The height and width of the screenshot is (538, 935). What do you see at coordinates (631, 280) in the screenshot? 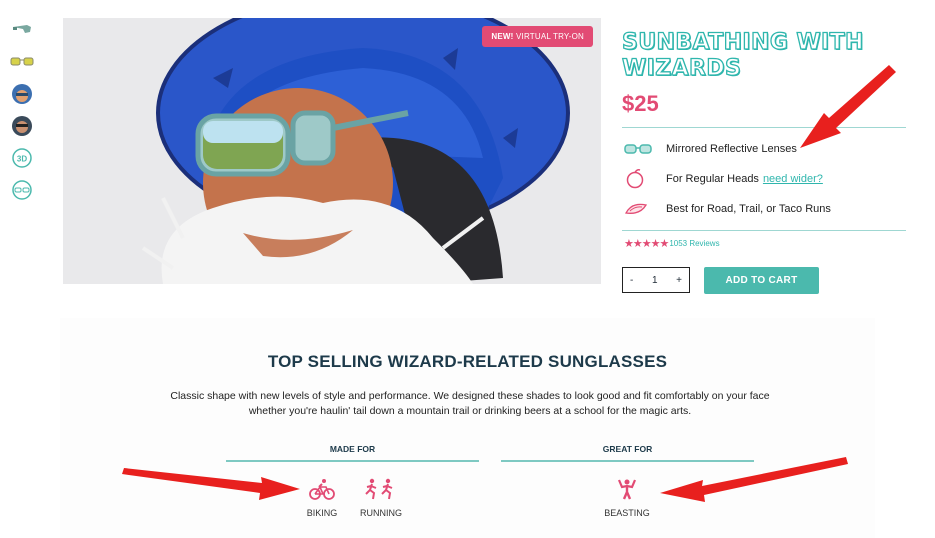
I see `qty-decrease-button: -` at bounding box center [631, 280].